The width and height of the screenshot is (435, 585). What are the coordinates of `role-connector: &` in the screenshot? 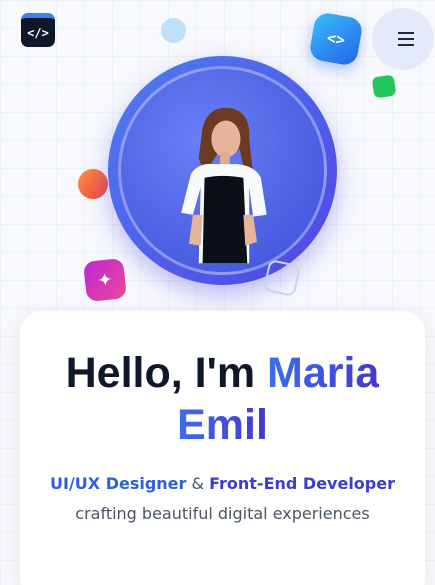 It's located at (197, 483).